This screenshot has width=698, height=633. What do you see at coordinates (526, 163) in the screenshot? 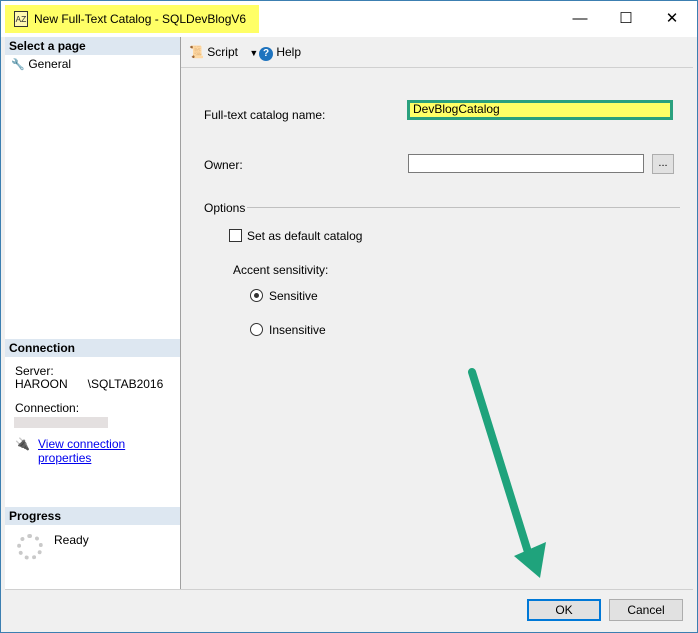
I see `owner-input` at bounding box center [526, 163].